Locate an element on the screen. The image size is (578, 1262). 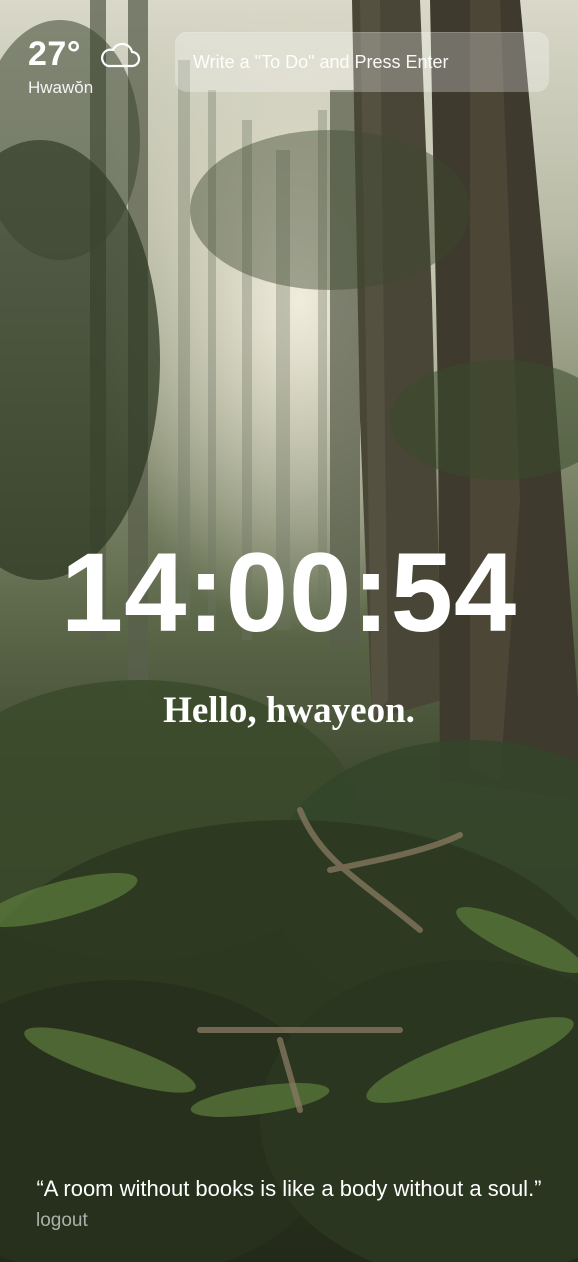
cloud-icon is located at coordinates (120, 55).